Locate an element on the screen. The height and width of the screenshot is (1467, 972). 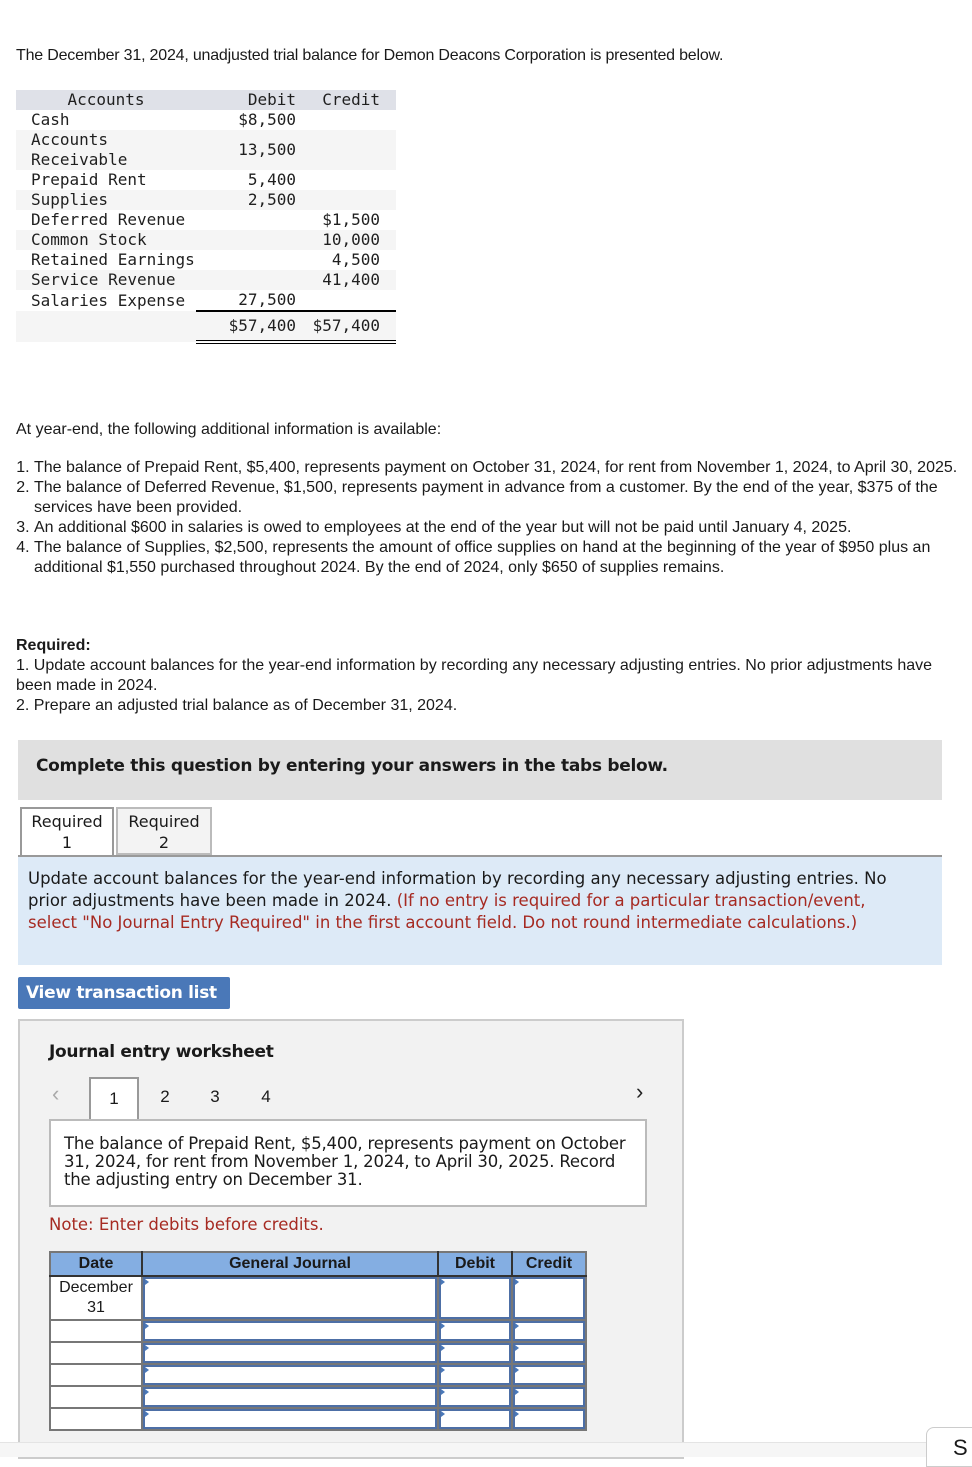
table-row: Service Revenue 41,400 is located at coordinates (206, 280).